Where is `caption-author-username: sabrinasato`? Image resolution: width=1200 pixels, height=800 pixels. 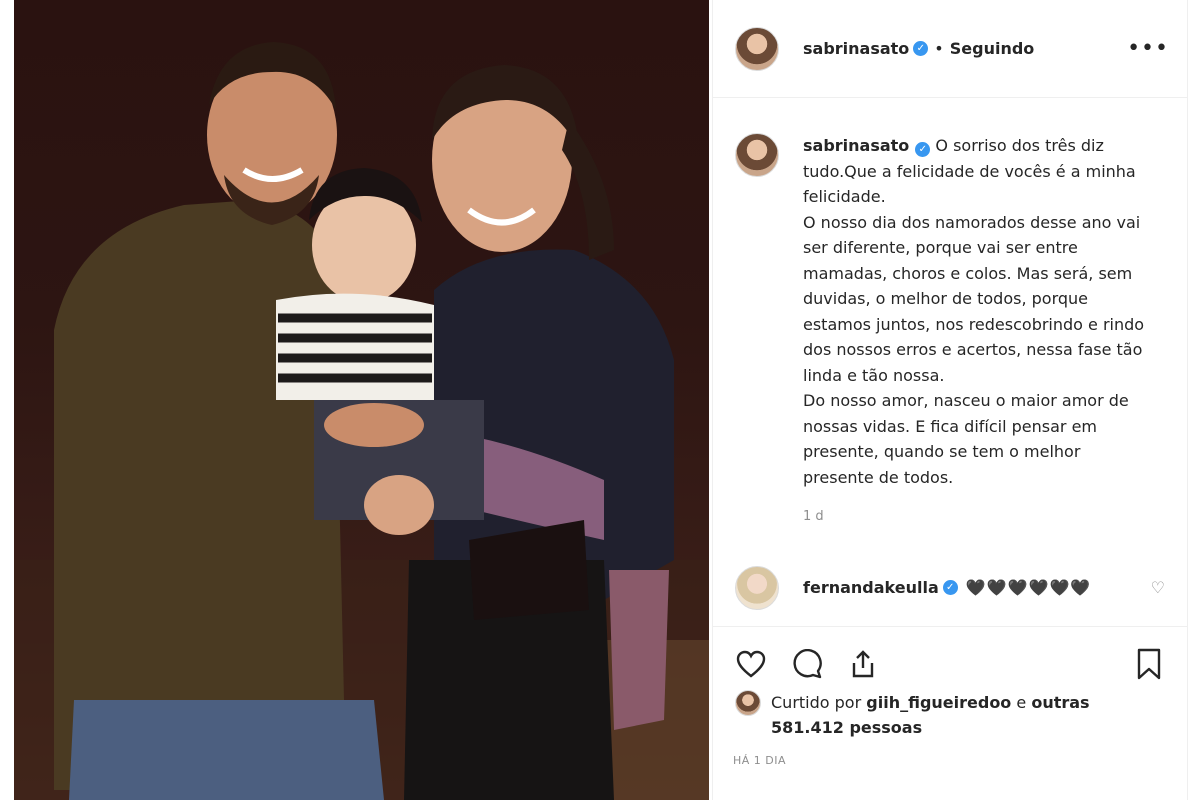 caption-author-username: sabrinasato is located at coordinates (856, 145).